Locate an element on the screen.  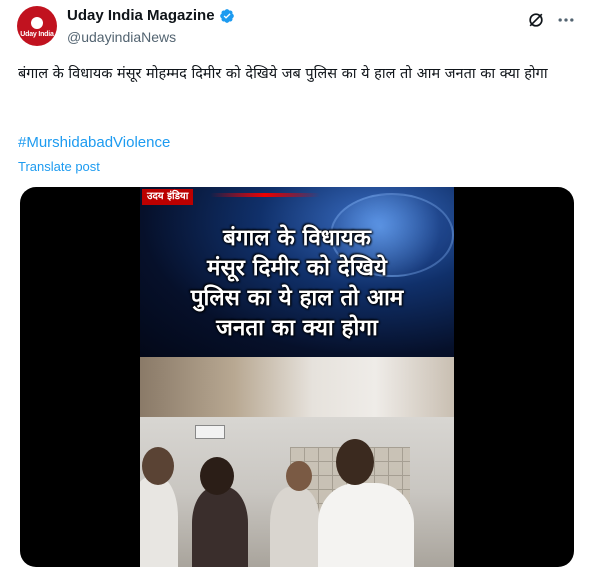
video-scene is located at coordinates (297, 492).